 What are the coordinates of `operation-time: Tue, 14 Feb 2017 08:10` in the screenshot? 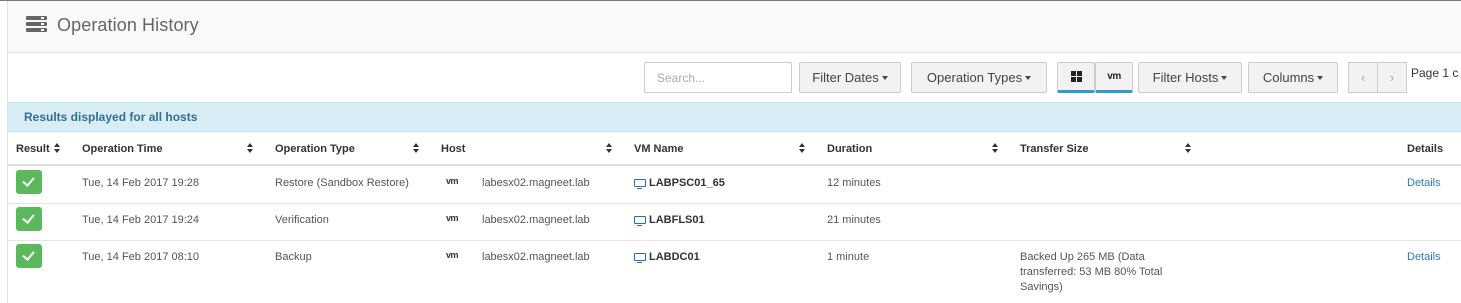 It's located at (141, 257).